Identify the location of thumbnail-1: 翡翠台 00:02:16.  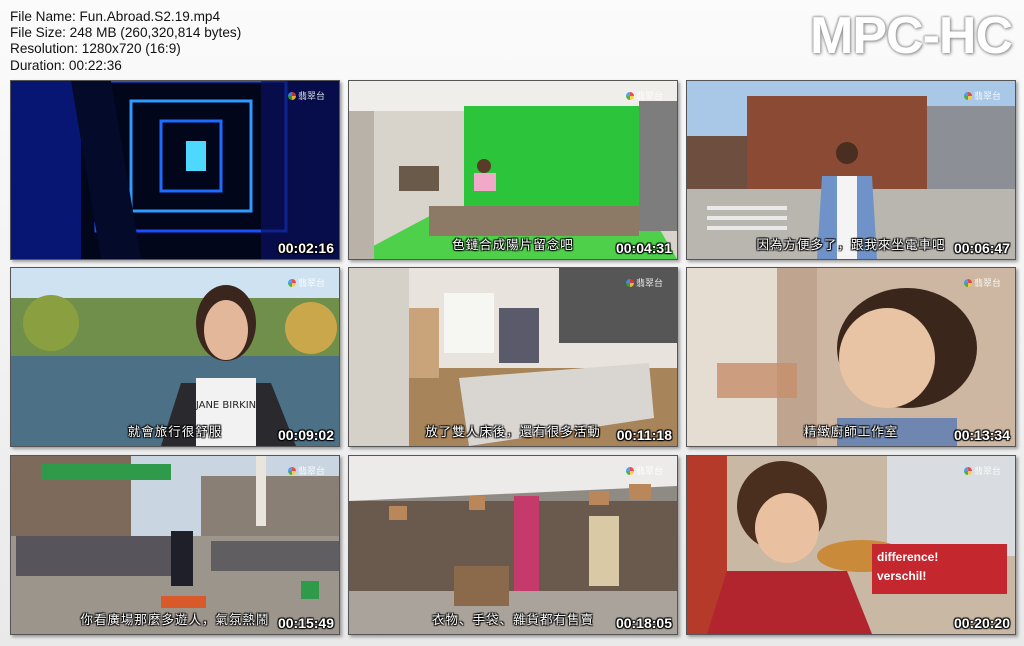
(175, 170).